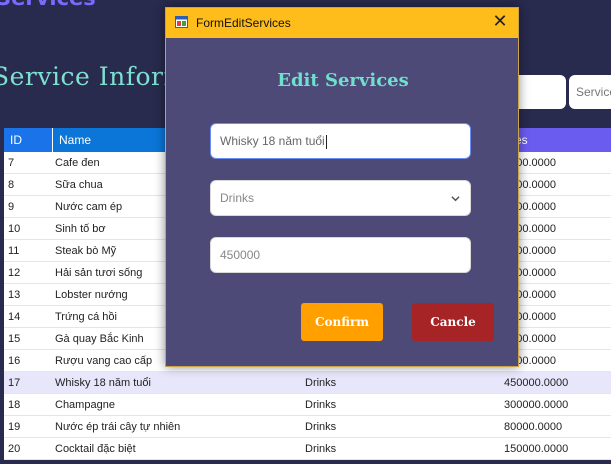 The width and height of the screenshot is (611, 464). What do you see at coordinates (95, 449) in the screenshot?
I see `cell-name: Cocktail đặc biệt` at bounding box center [95, 449].